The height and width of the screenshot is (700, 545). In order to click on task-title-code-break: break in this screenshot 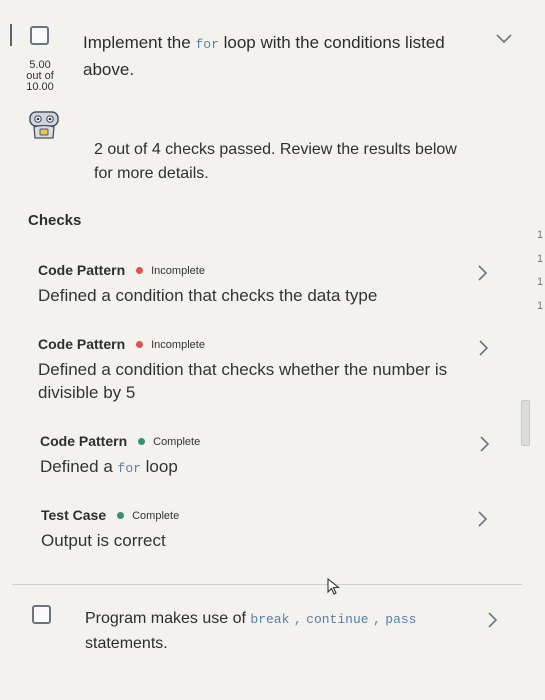, I will do `click(270, 619)`.